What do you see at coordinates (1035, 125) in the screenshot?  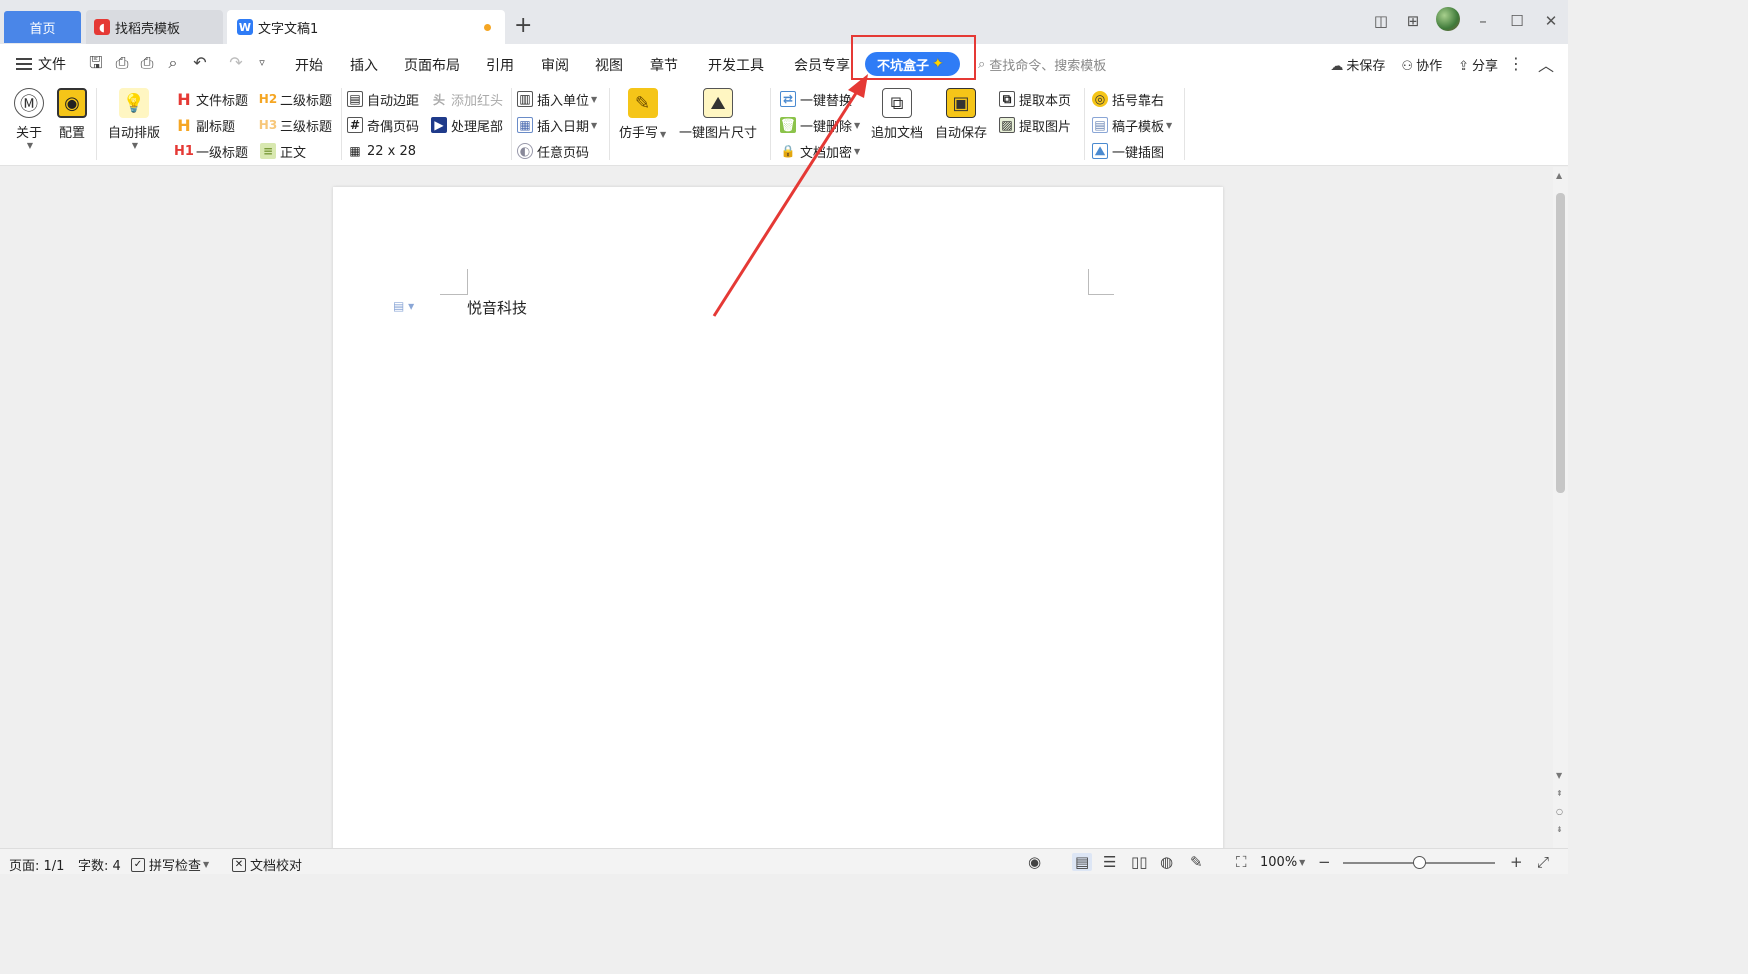 I see `extract-image-button: ▨ 提取图片` at bounding box center [1035, 125].